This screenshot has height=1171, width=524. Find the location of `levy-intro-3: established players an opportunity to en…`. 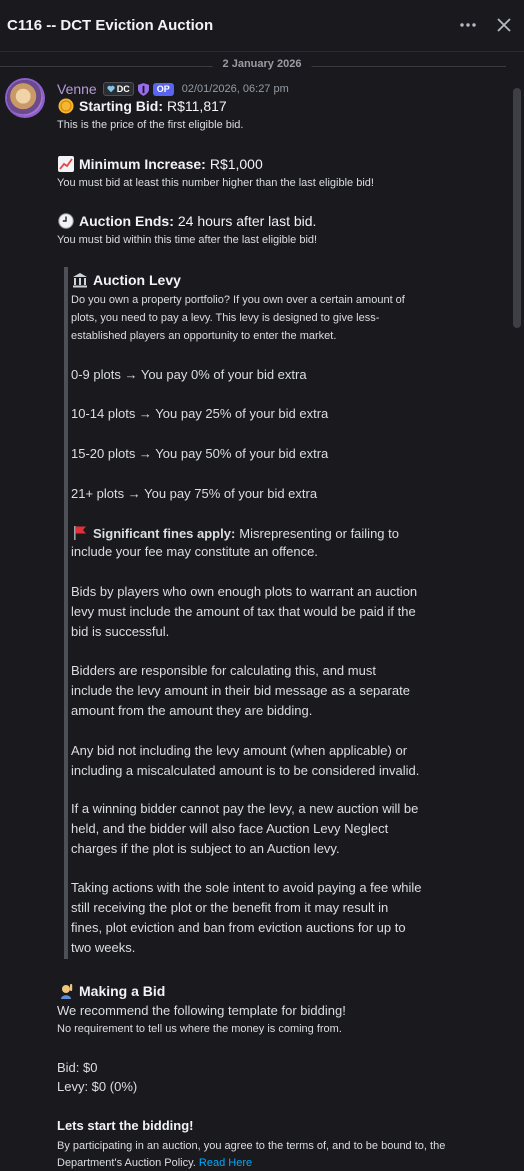

levy-intro-3: established players an opportunity to en… is located at coordinates (204, 336).